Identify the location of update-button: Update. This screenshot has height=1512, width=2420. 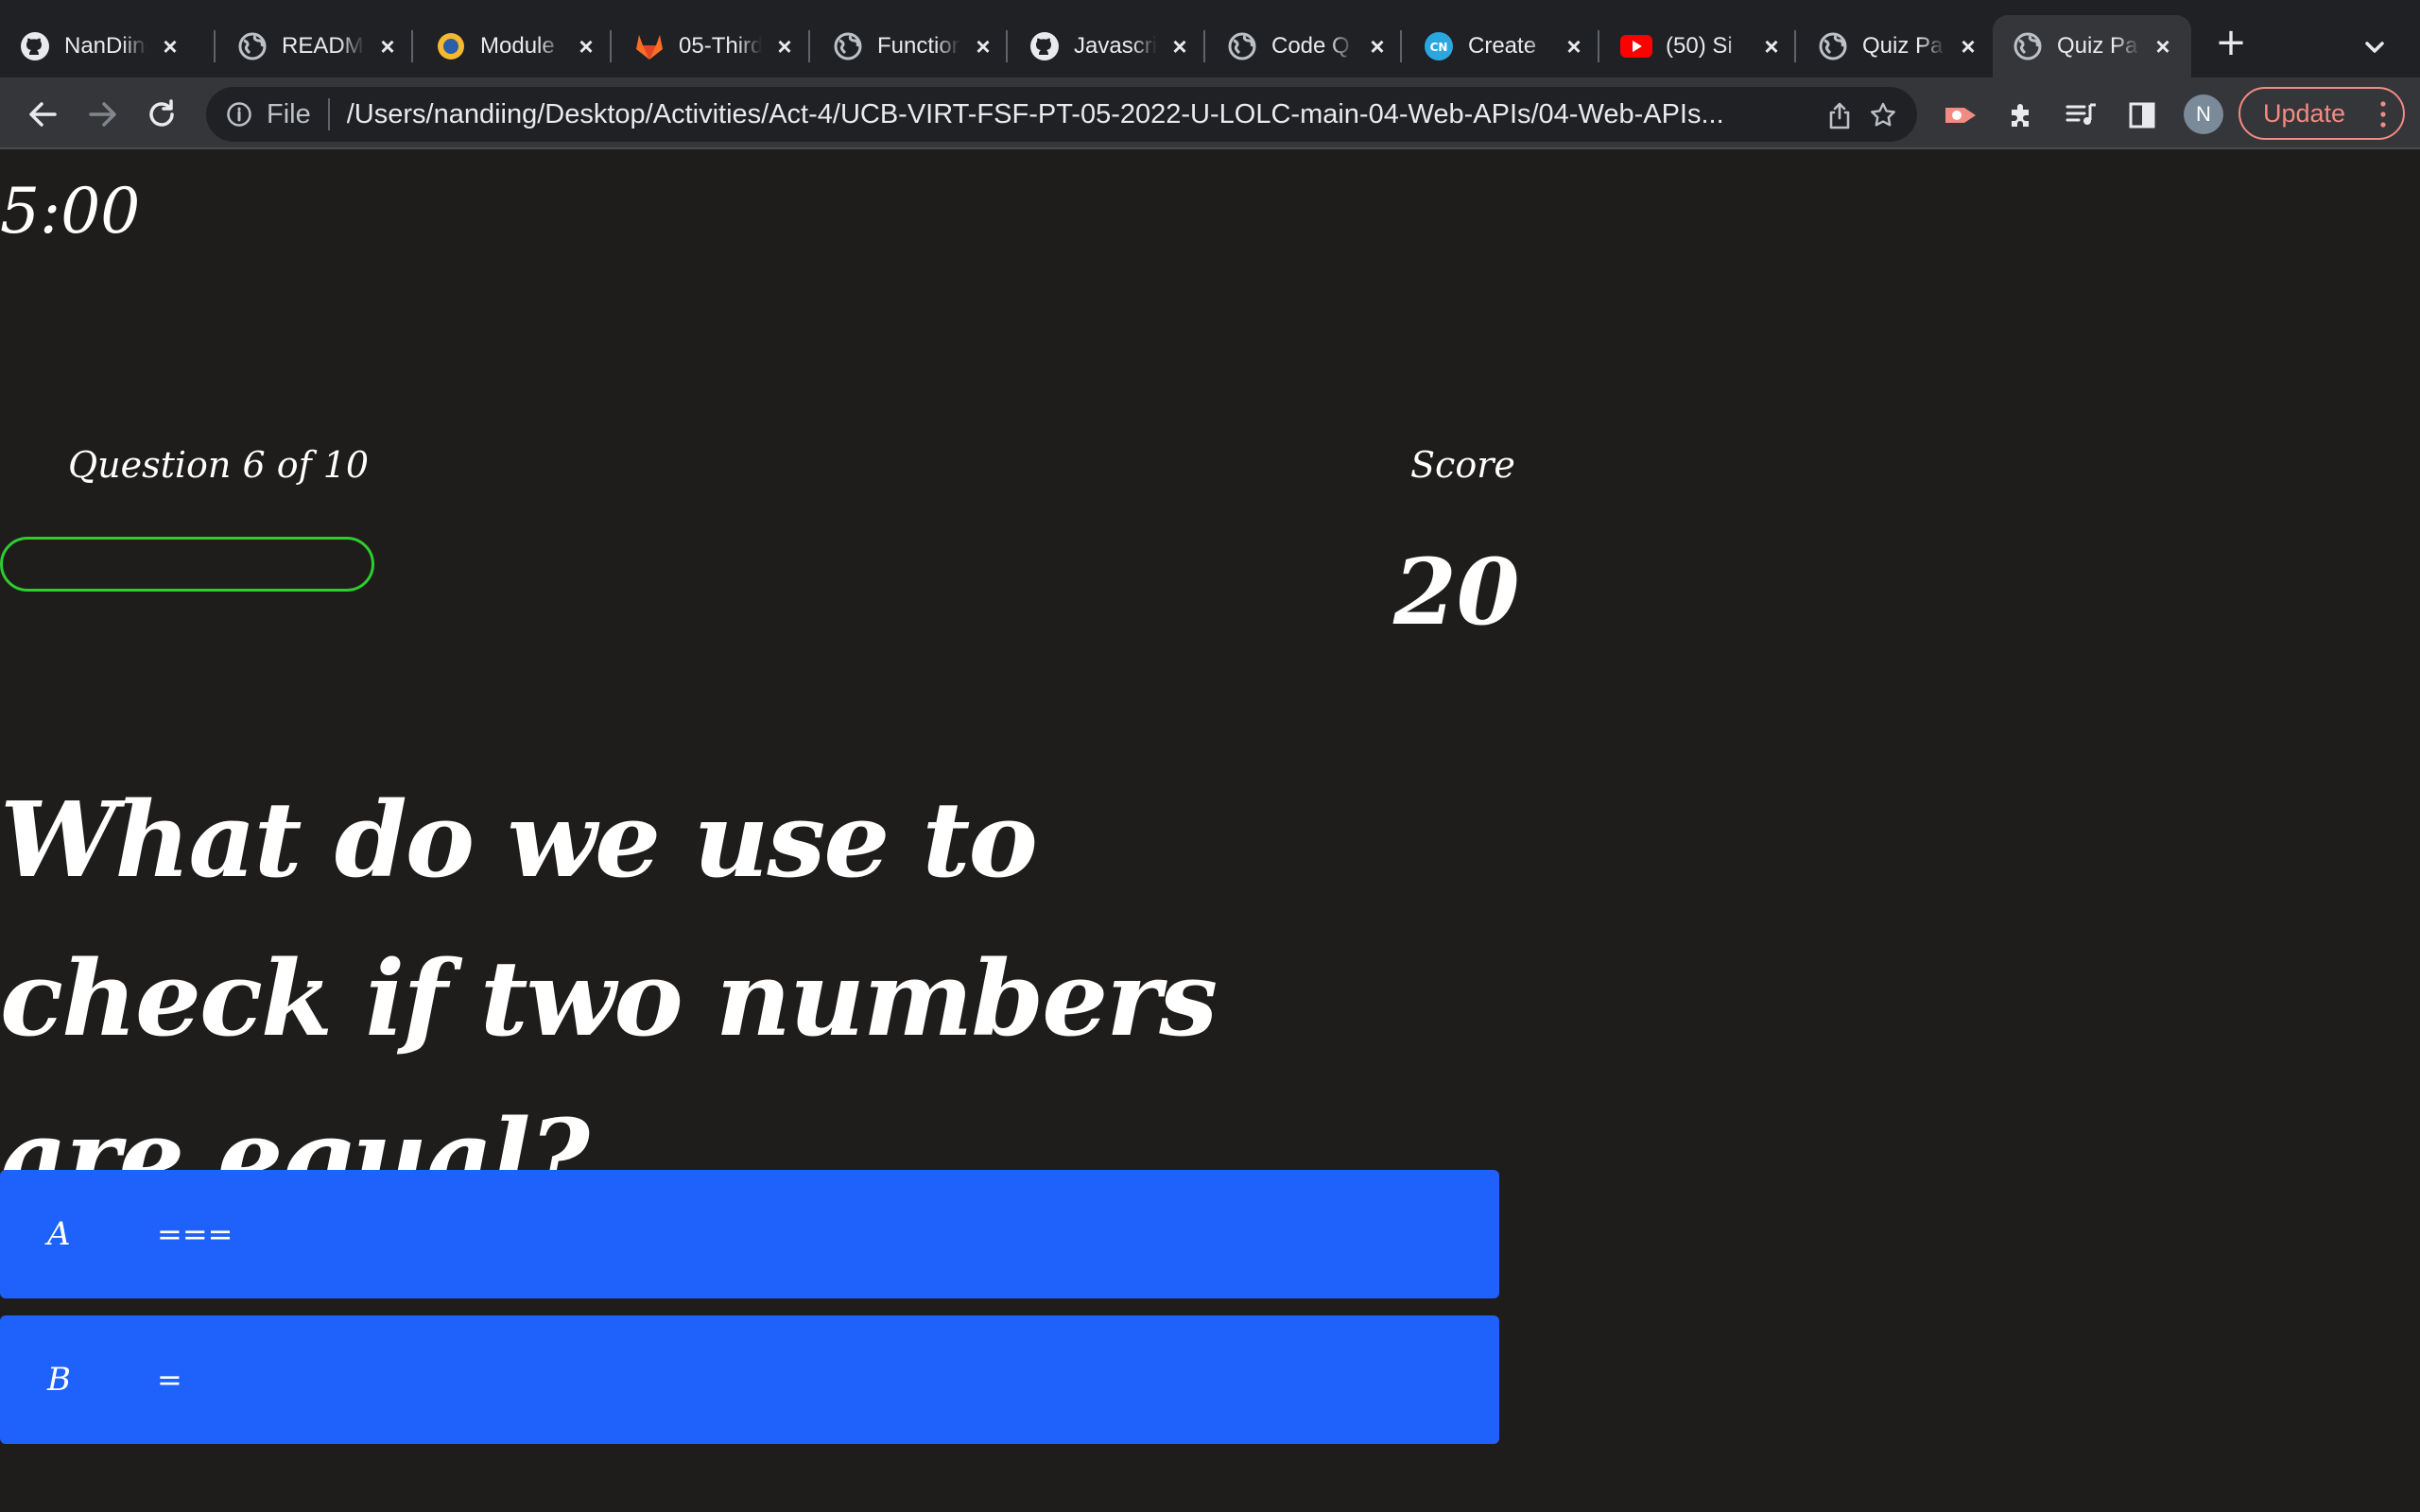
(2321, 113).